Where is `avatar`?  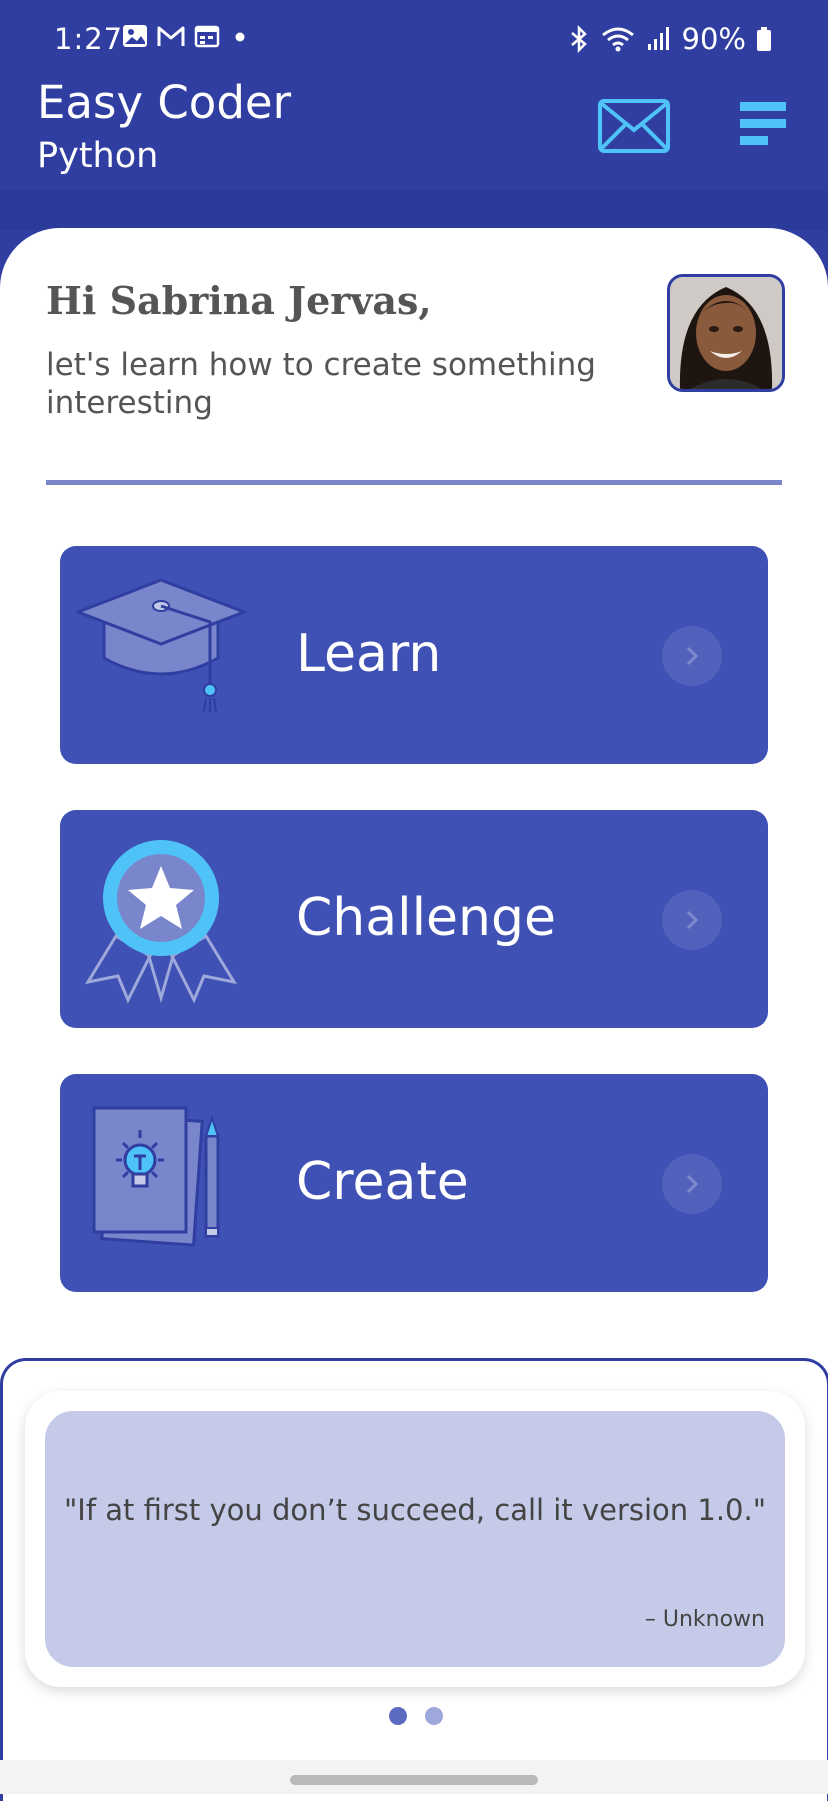
avatar is located at coordinates (726, 333).